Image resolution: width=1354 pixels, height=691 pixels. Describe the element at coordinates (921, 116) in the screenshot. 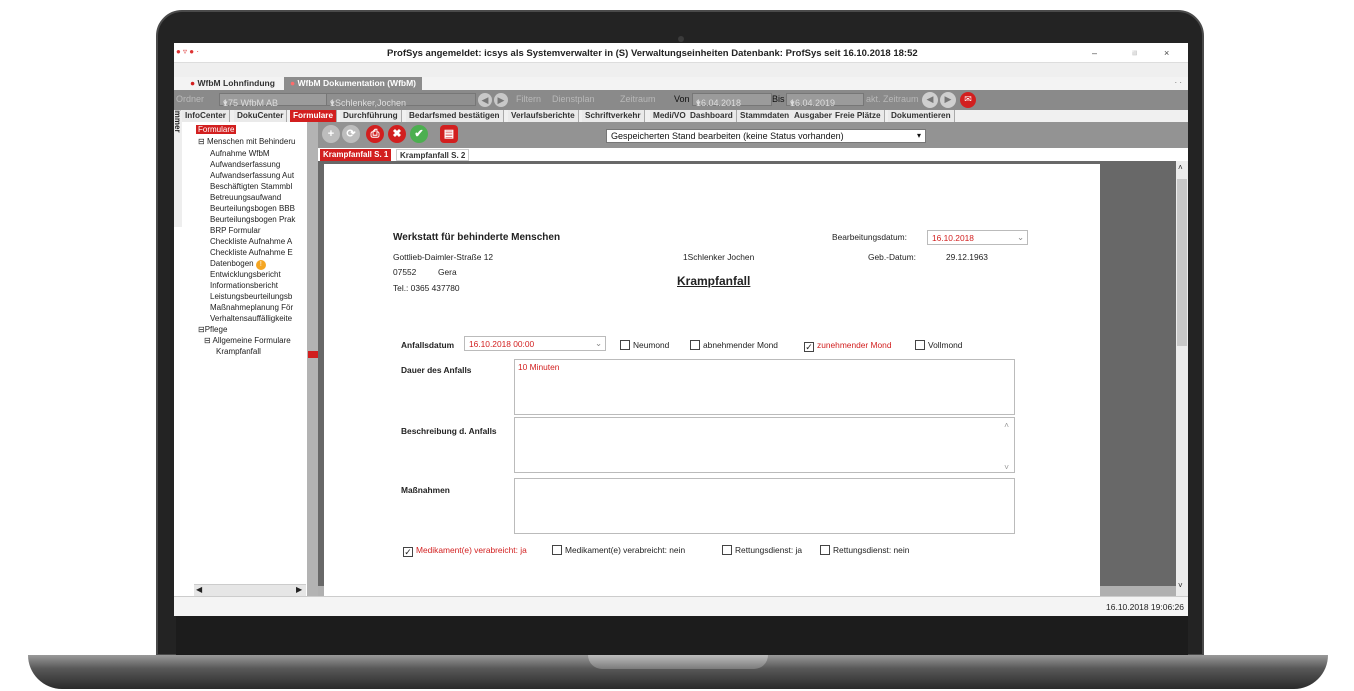

I see `menu-dokumentieren: Dokumentieren` at that location.